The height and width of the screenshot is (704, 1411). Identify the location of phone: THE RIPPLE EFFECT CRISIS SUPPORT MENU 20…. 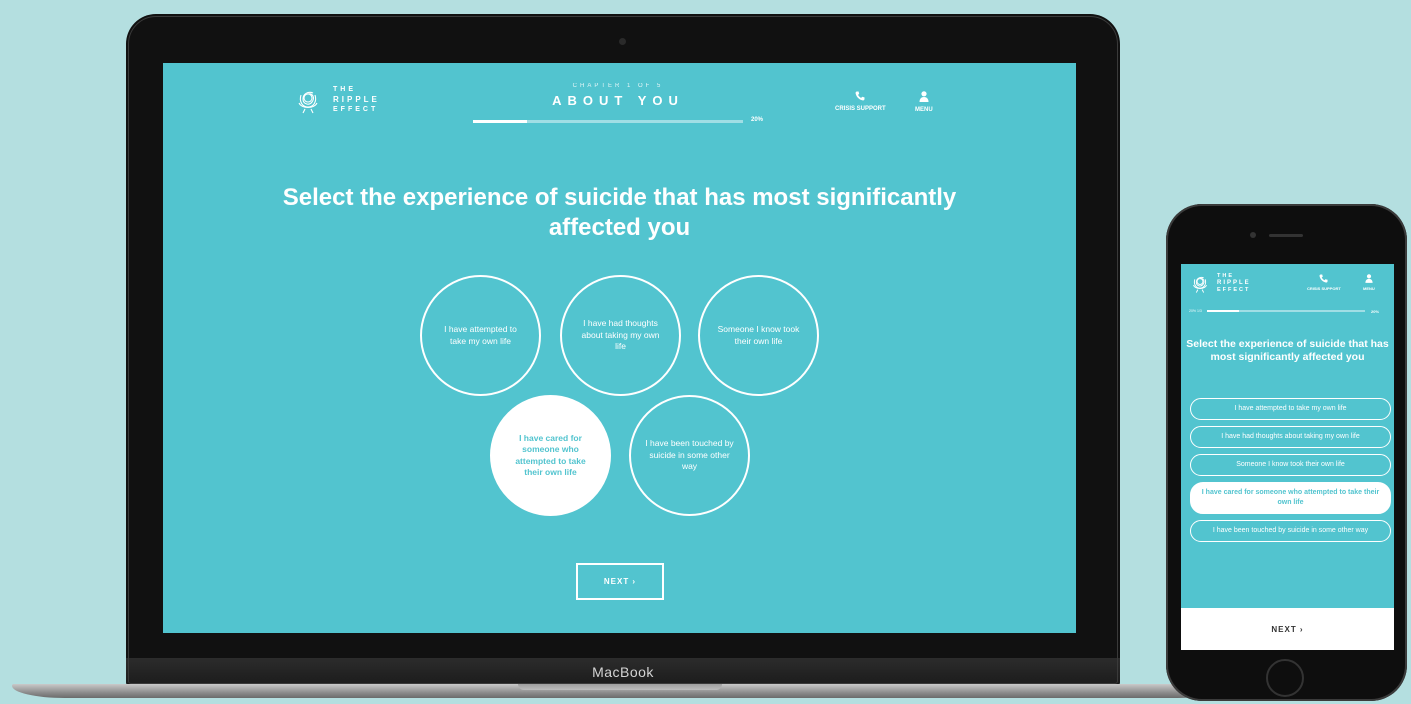
(1286, 452).